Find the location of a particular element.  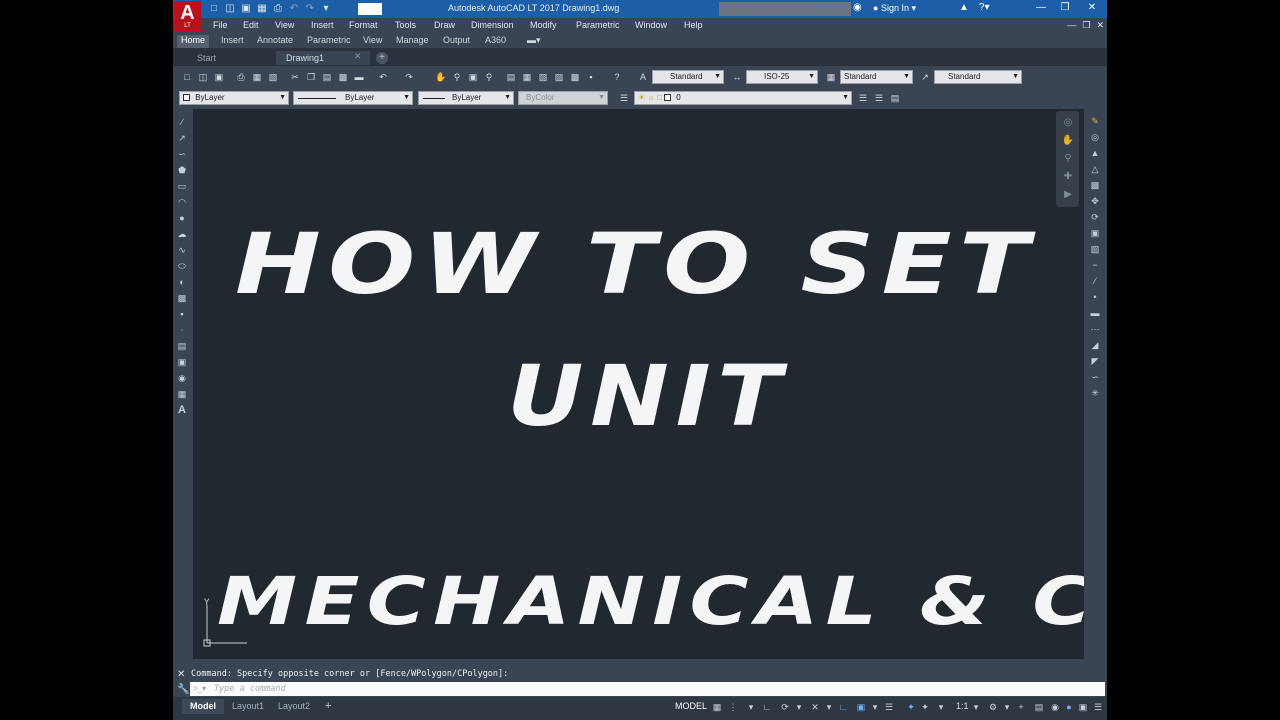

doc-minimize-icon: — is located at coordinates (1071, 25).